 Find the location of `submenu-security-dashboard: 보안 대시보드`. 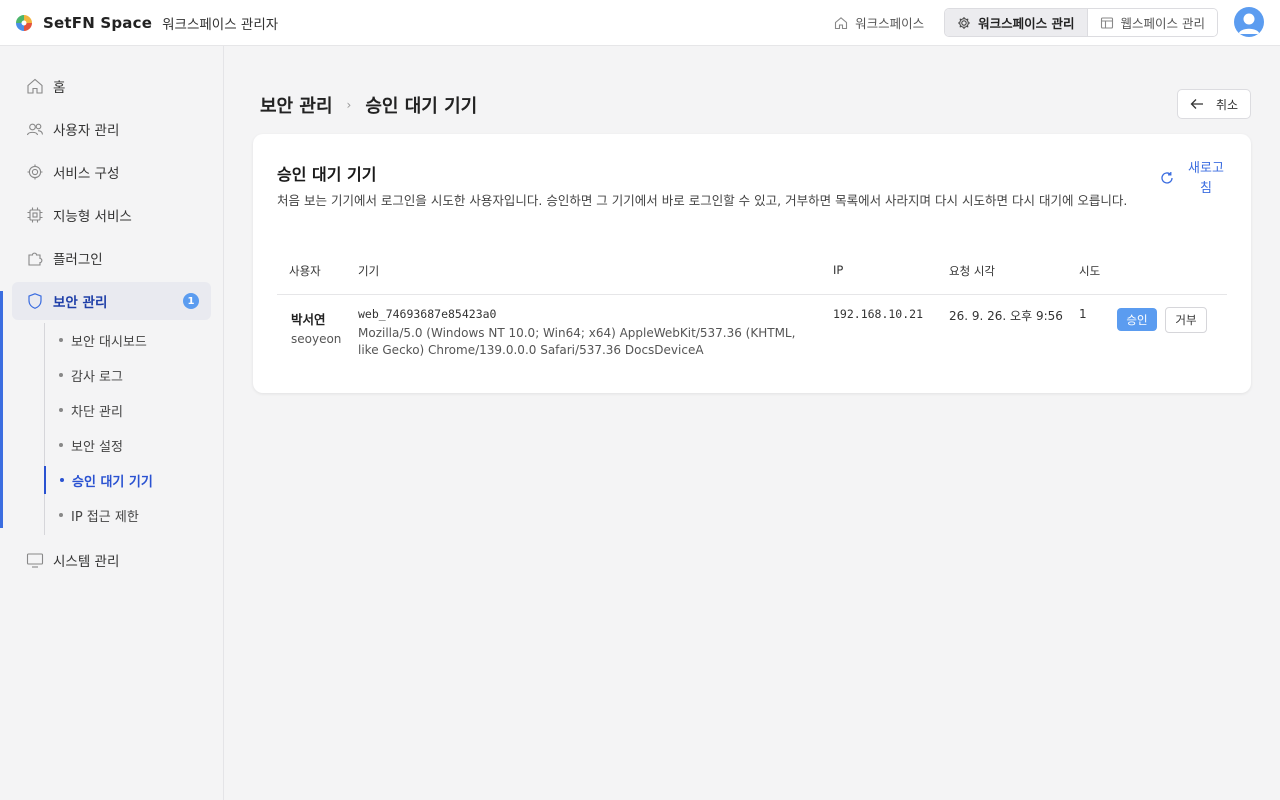

submenu-security-dashboard: 보안 대시보드 is located at coordinates (125, 340).